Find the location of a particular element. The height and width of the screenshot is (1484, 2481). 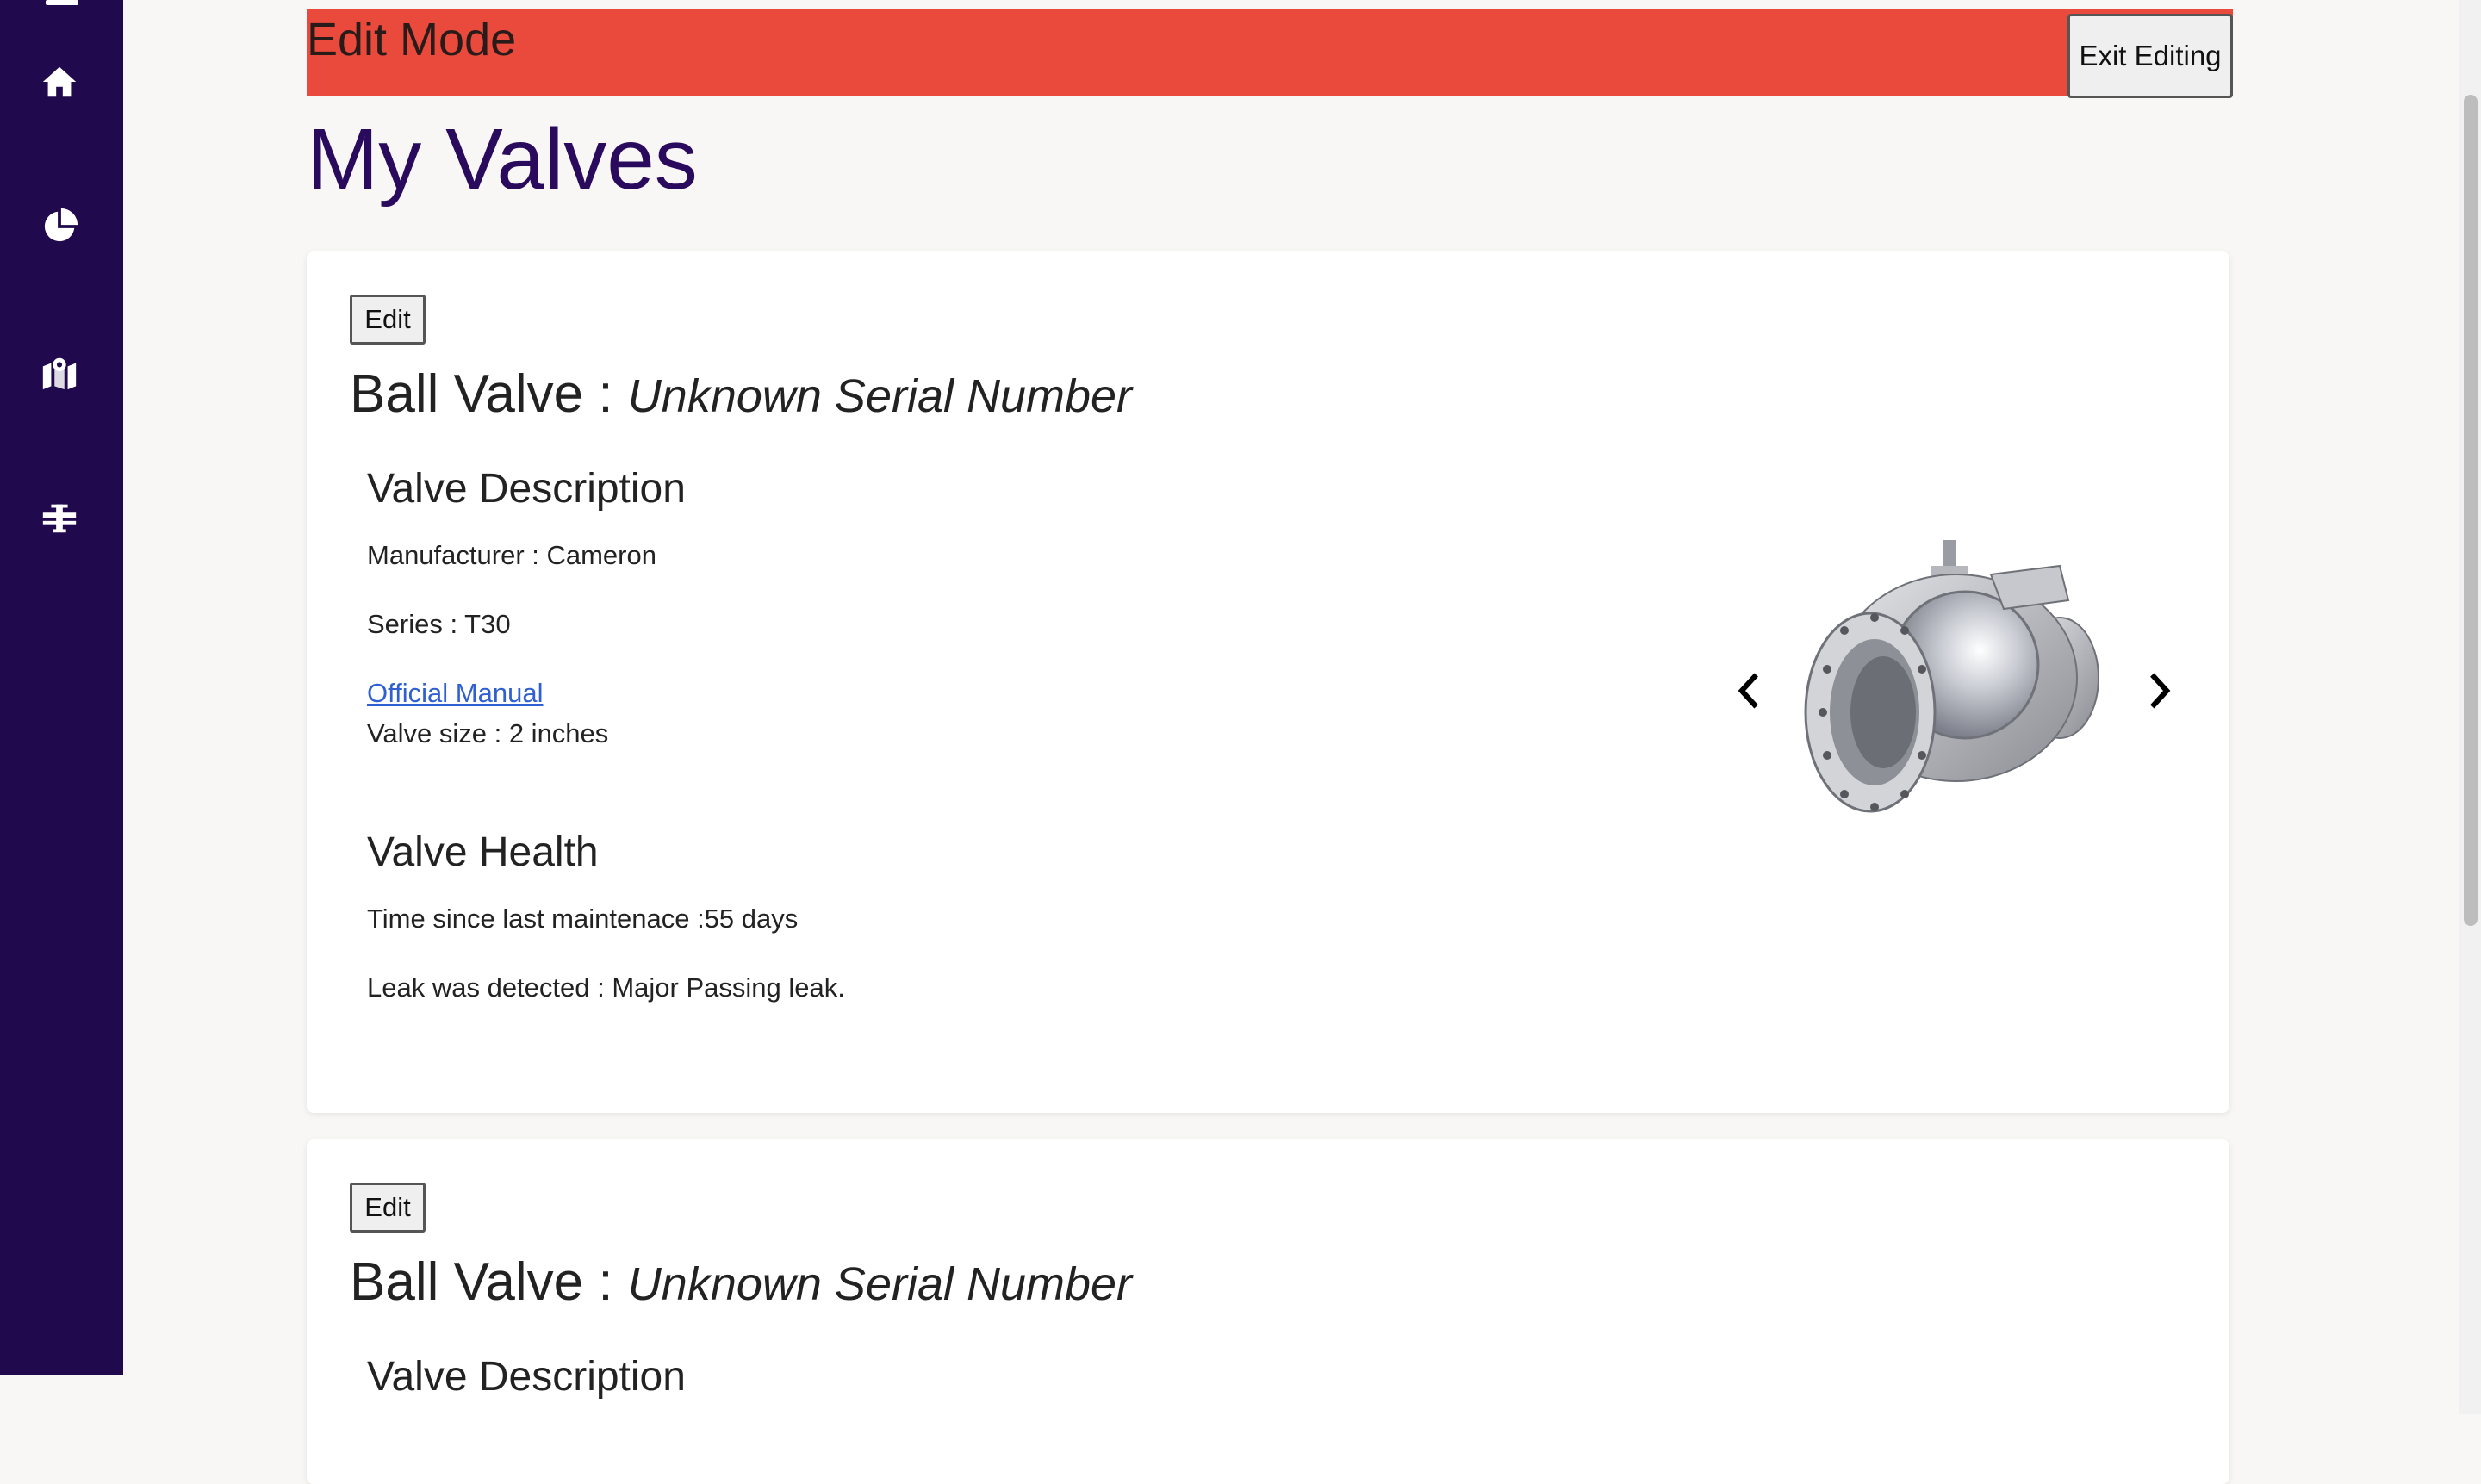

menu-icon is located at coordinates (62, 2).